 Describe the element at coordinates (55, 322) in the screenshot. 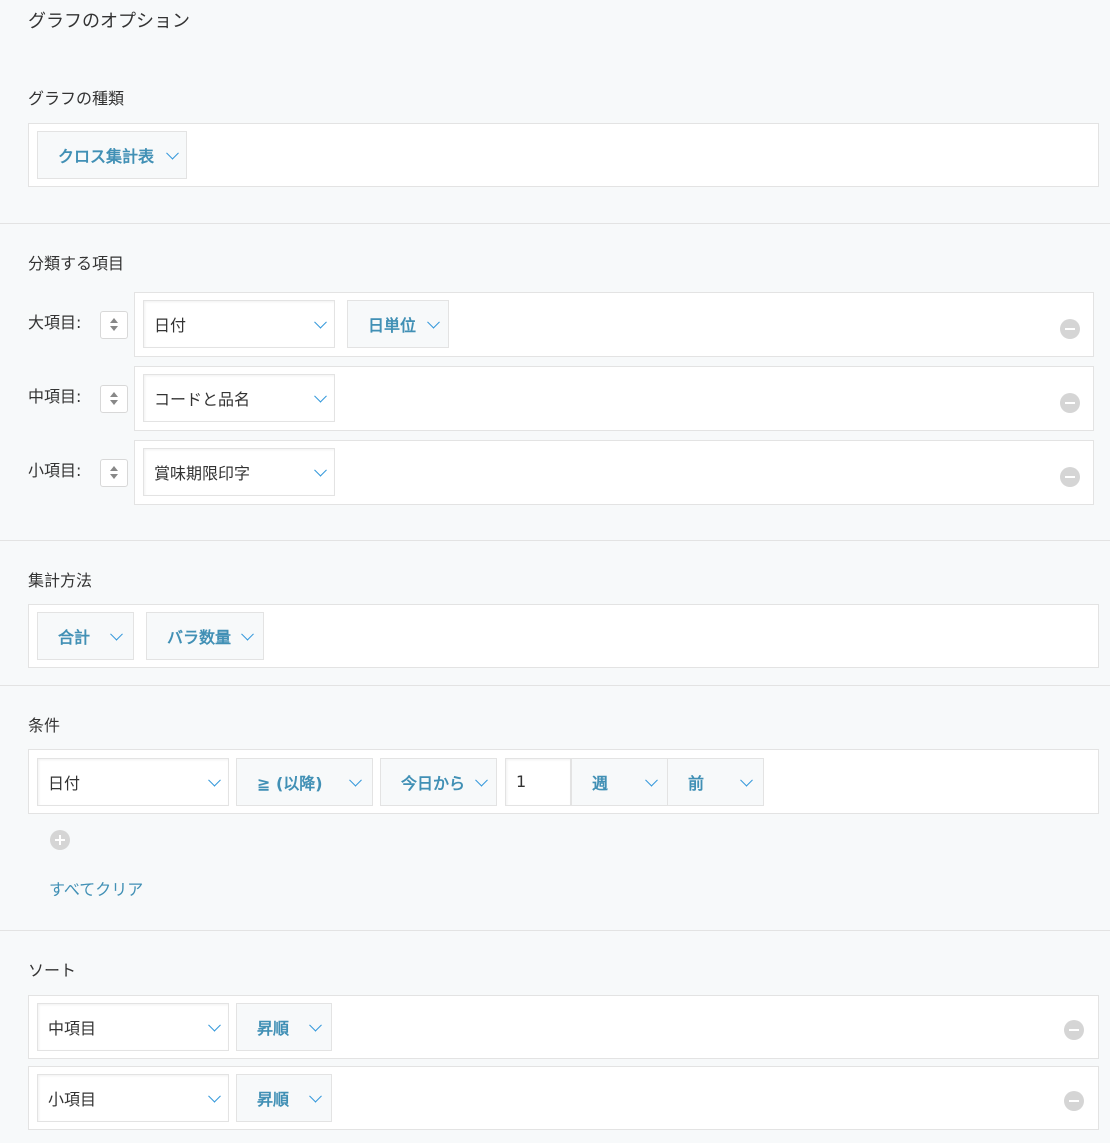

I see `grouping-label-major: 大項目:` at that location.